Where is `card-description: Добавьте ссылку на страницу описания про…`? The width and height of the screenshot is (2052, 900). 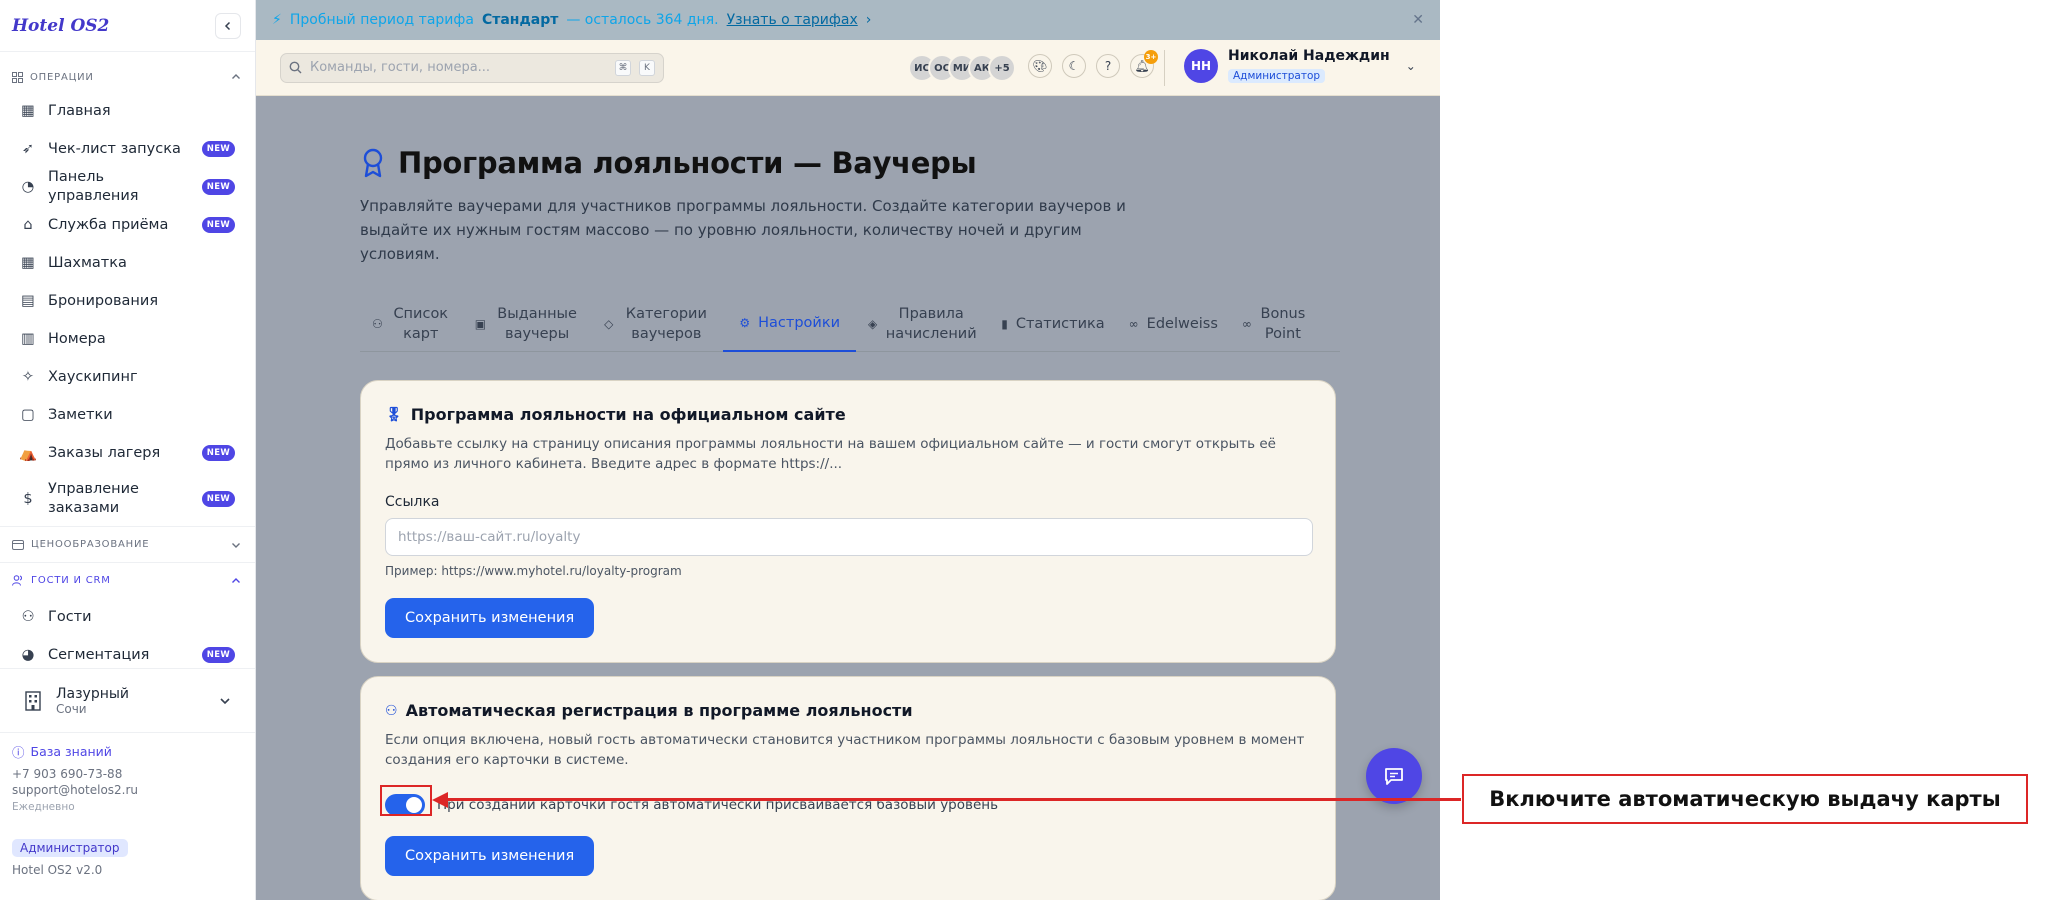
card-description: Добавьте ссылку на страницу описания про… is located at coordinates (830, 454).